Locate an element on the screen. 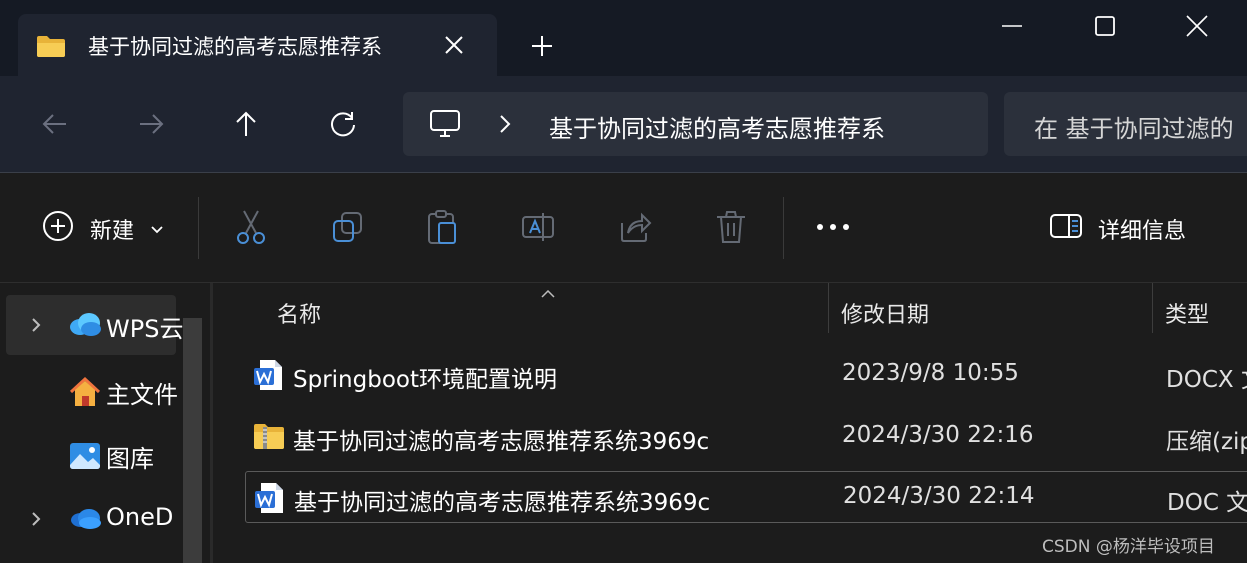  zip-folder-icon is located at coordinates (269, 438).